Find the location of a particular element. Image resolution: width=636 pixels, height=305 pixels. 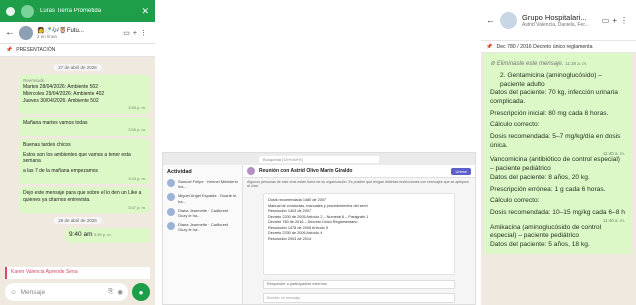

message-time: 3:47 p. m. is located at coordinates (137, 207).